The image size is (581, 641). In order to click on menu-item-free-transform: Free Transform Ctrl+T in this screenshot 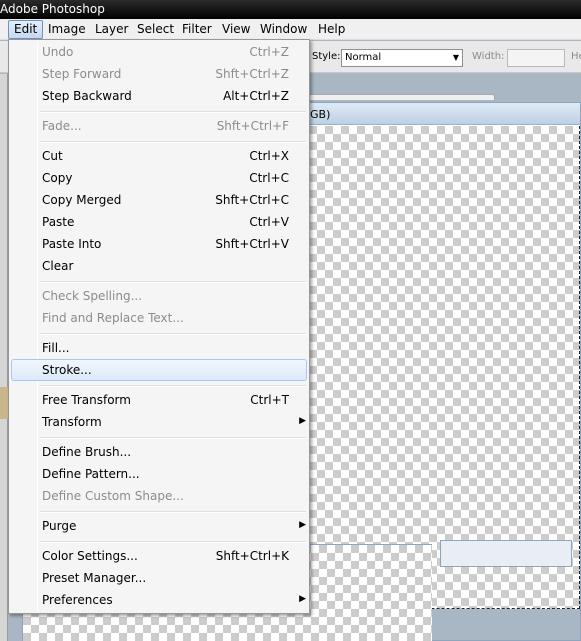, I will do `click(159, 400)`.